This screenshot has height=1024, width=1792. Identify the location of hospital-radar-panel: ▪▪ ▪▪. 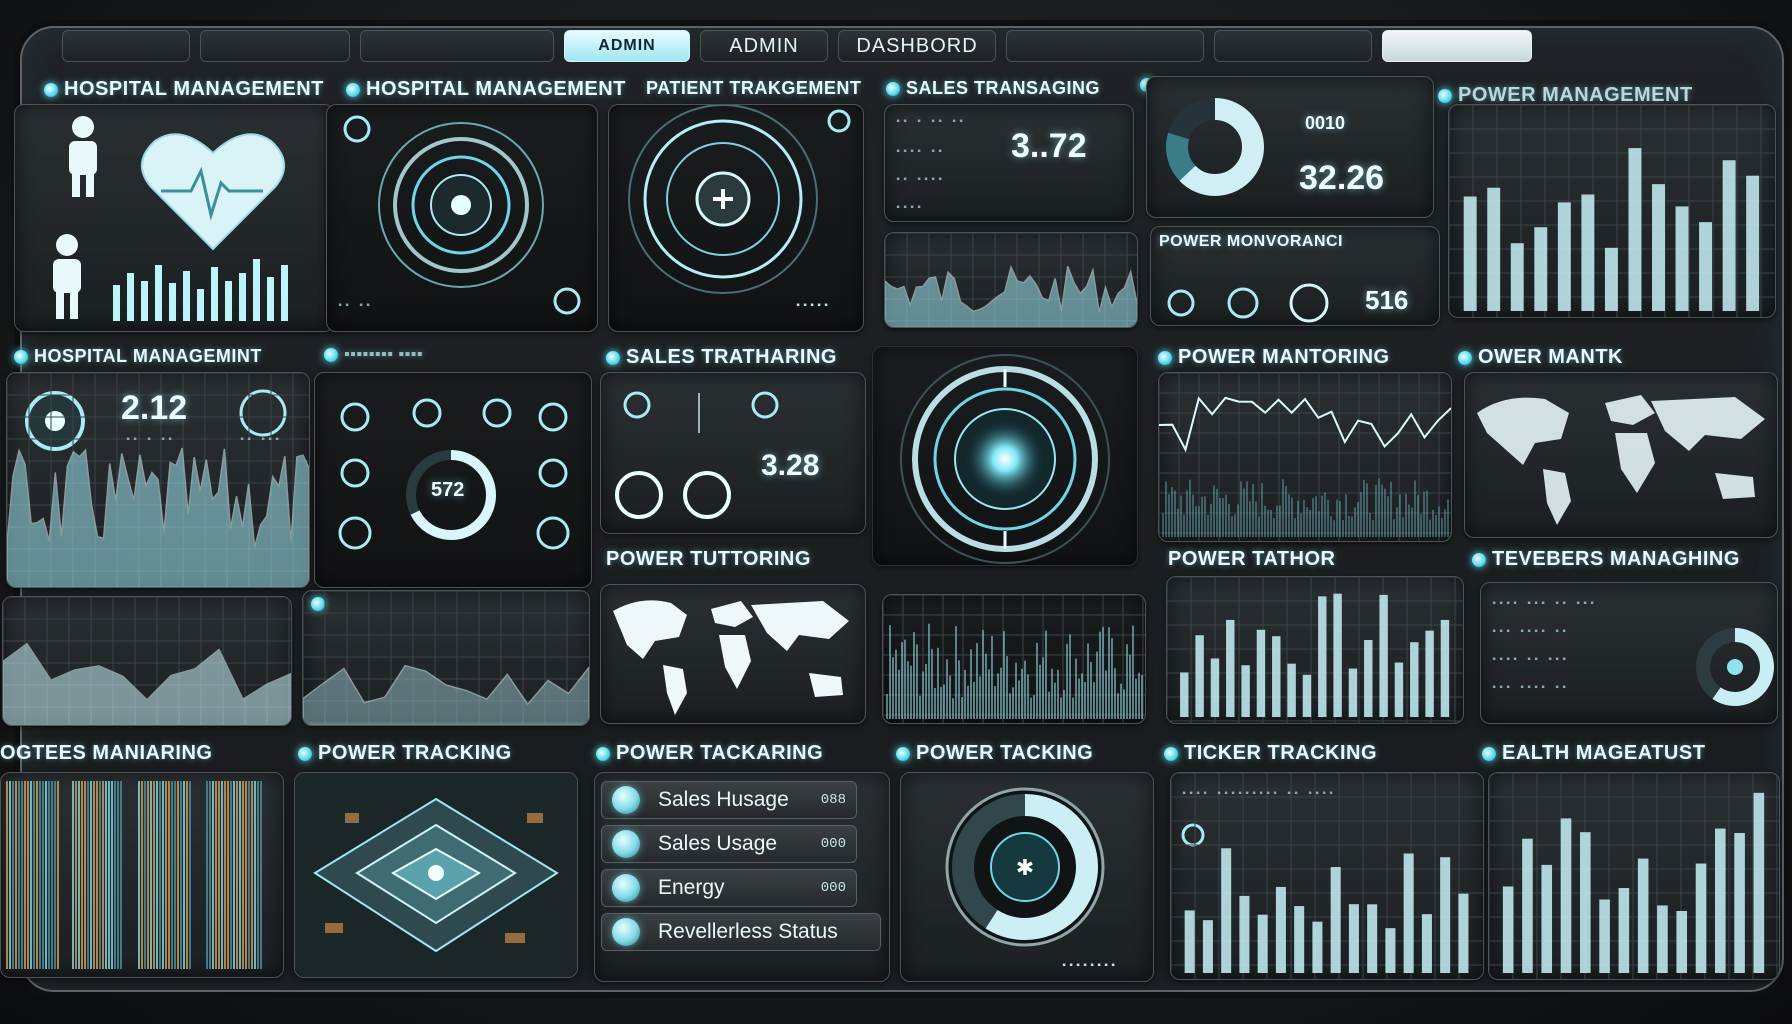
(462, 218).